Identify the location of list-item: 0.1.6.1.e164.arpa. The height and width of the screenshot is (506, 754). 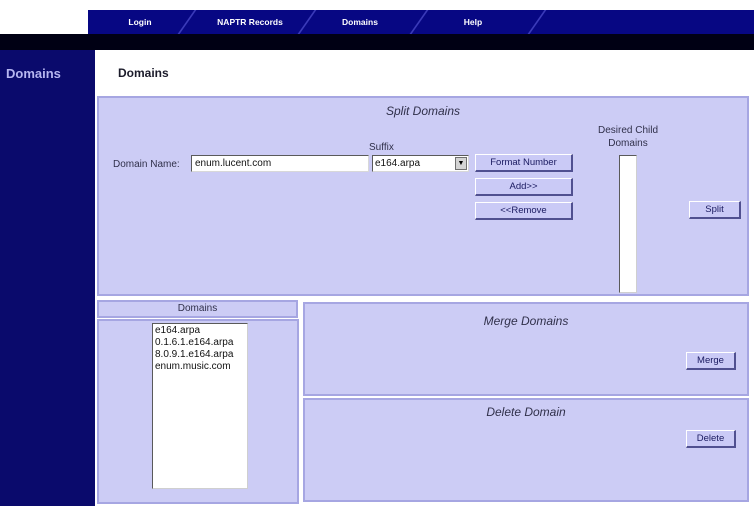
(200, 343).